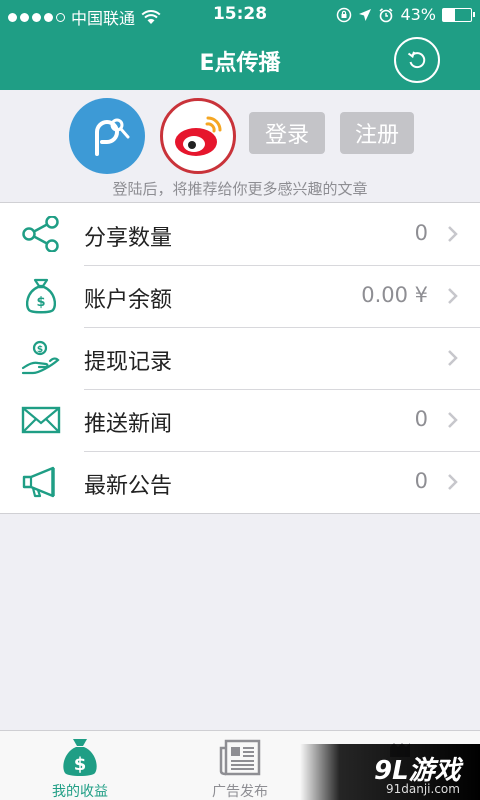 Image resolution: width=480 pixels, height=800 pixels. I want to click on battery-icon, so click(458, 14).